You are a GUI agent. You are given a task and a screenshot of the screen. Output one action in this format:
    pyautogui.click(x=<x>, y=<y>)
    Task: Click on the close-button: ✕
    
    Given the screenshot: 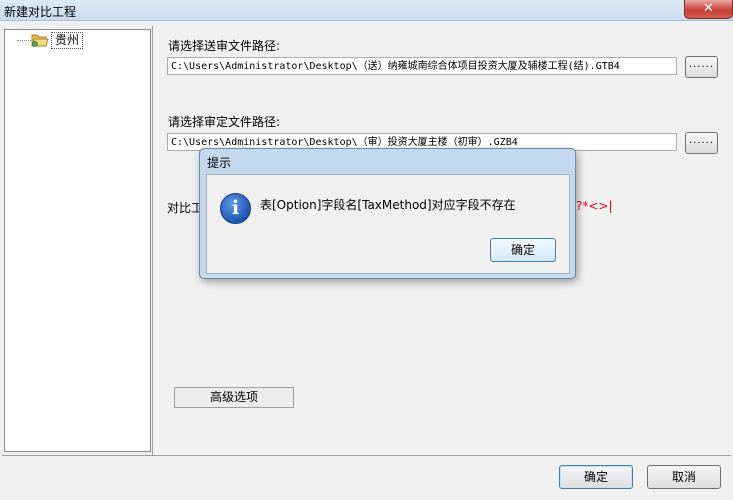 What is the action you would take?
    pyautogui.click(x=708, y=9)
    